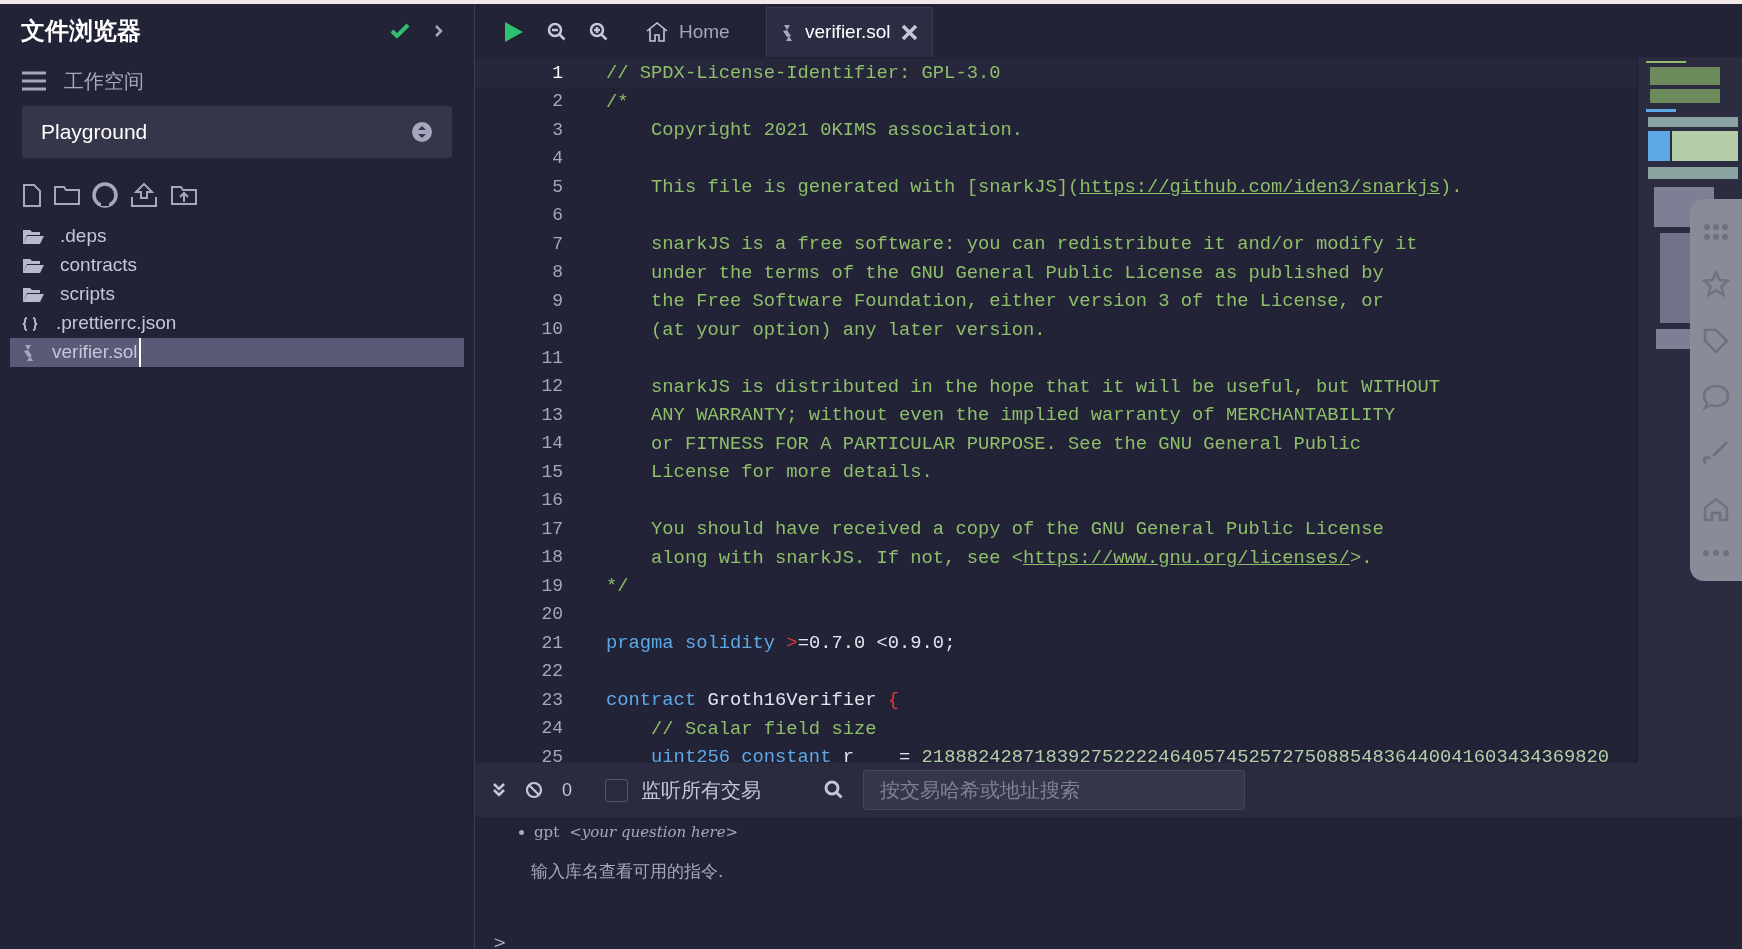 This screenshot has height=949, width=1742. I want to click on line-number: 4, so click(557, 159).